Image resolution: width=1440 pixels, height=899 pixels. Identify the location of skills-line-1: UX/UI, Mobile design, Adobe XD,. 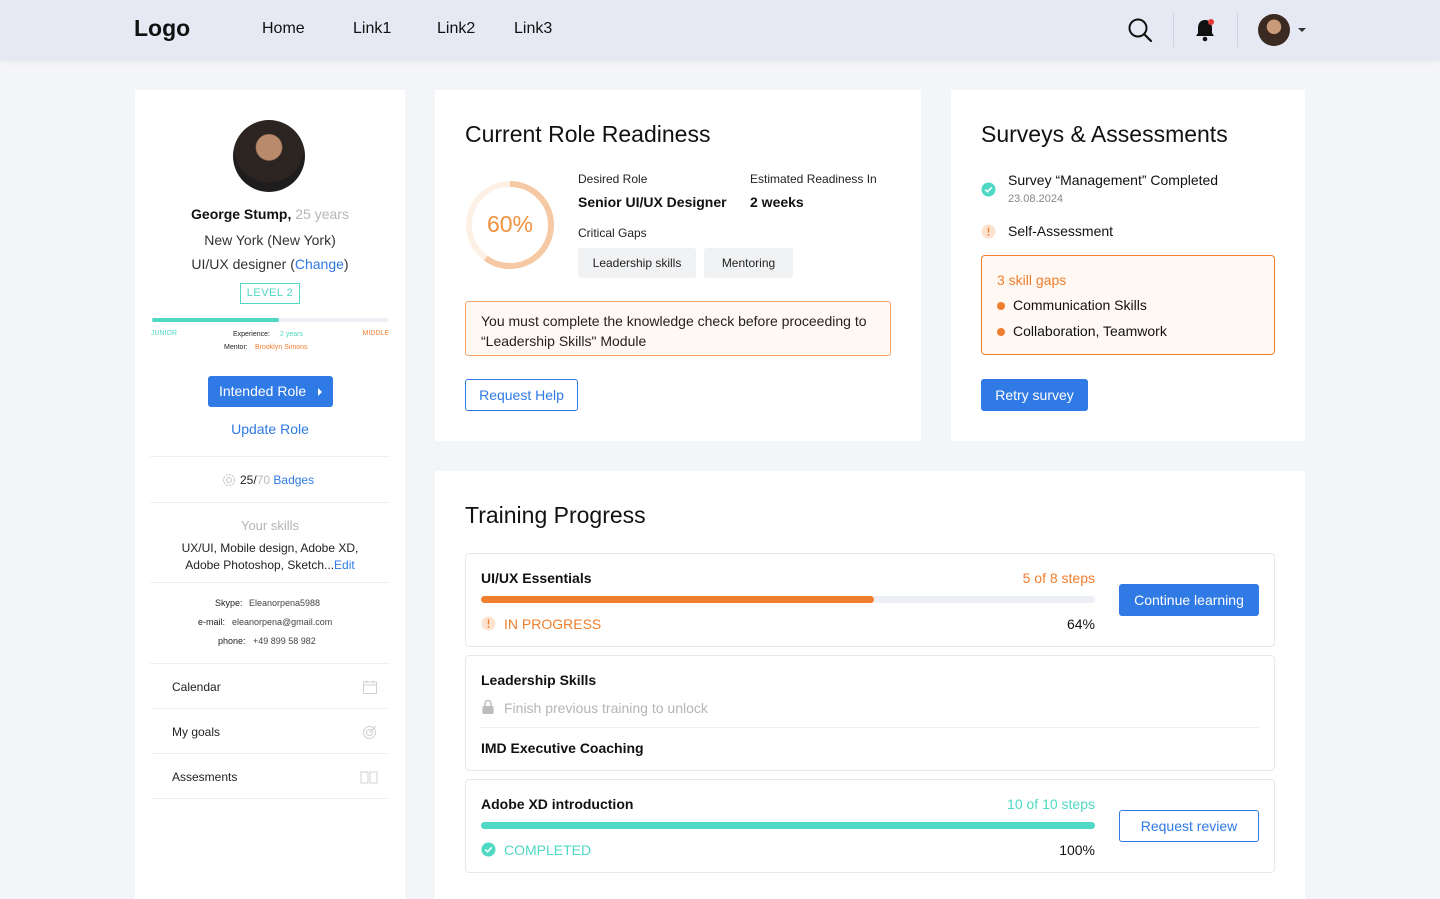
(270, 548).